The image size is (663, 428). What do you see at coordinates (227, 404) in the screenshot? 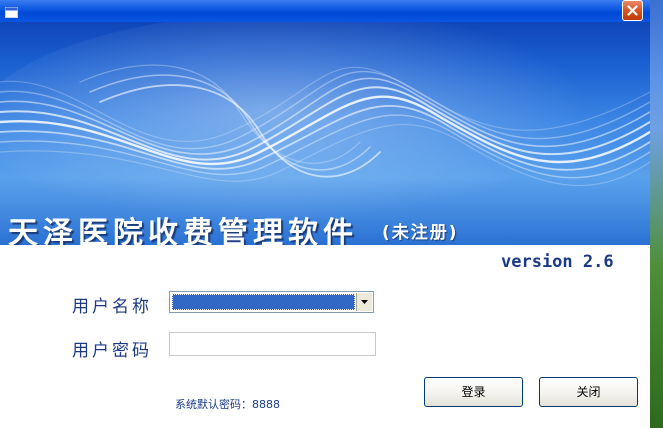
I see `default-password-hint: 系统默认密码：8888` at bounding box center [227, 404].